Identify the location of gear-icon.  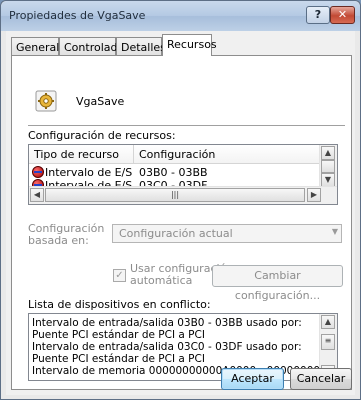
(46, 101).